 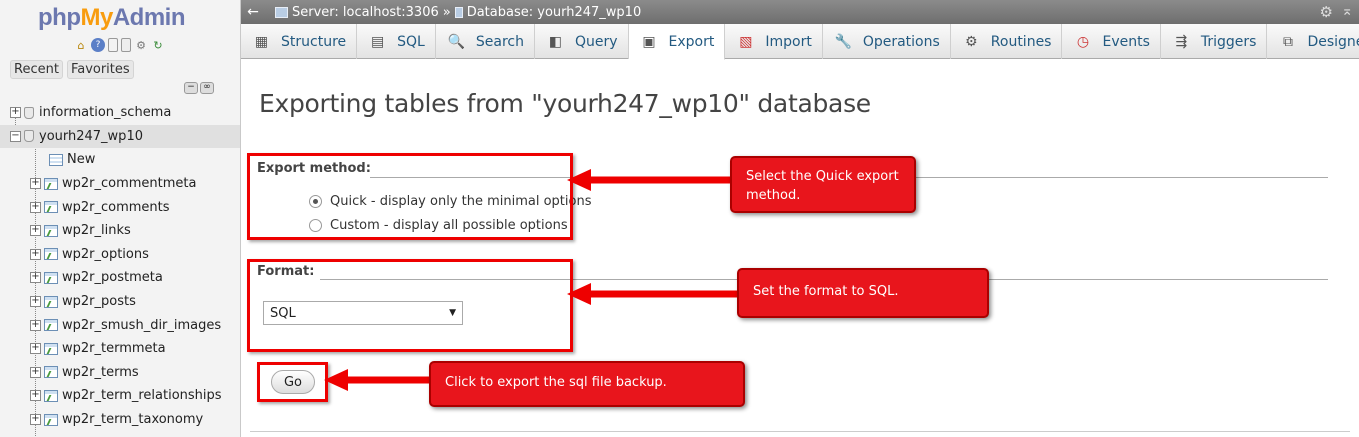 What do you see at coordinates (555, 41) in the screenshot?
I see `query-icon: ◧` at bounding box center [555, 41].